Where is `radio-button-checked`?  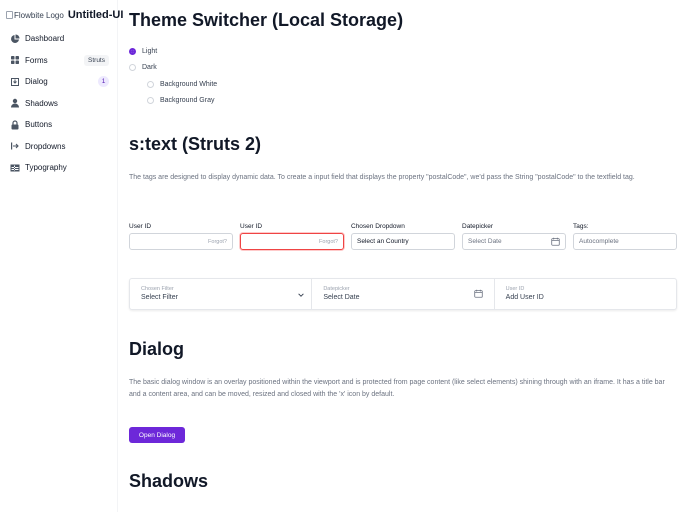 radio-button-checked is located at coordinates (132, 51).